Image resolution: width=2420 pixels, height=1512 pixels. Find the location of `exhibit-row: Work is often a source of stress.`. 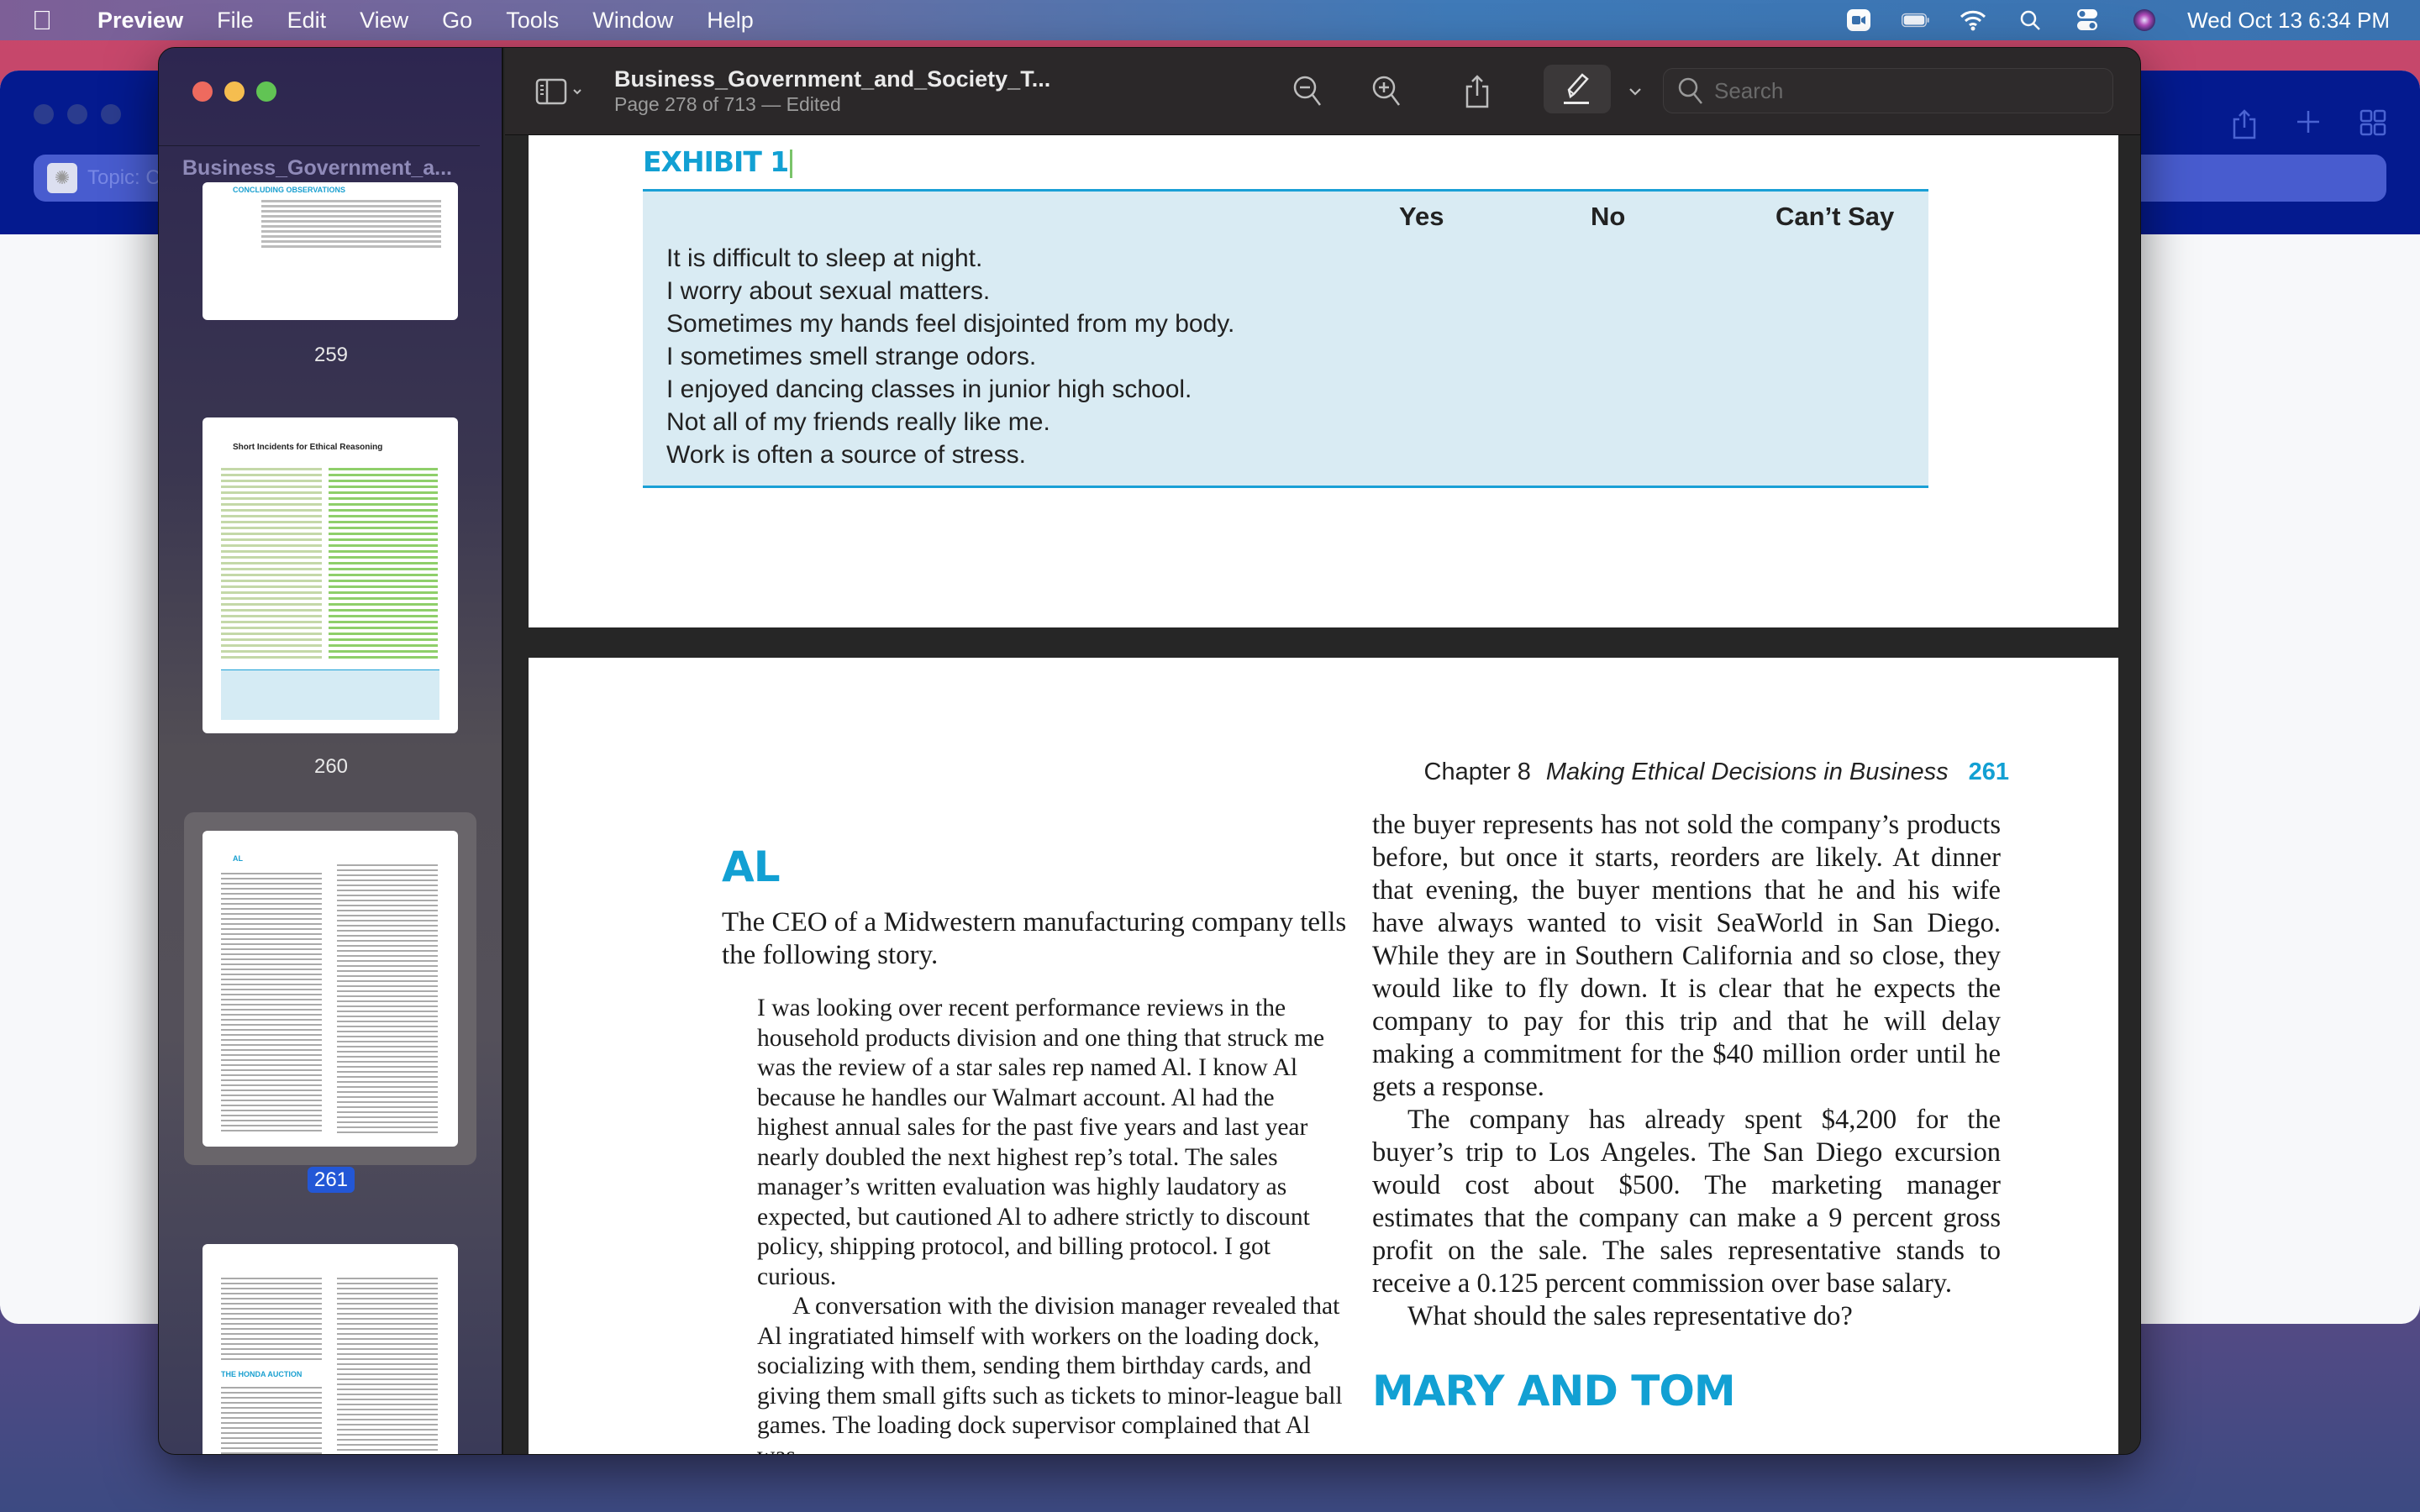

exhibit-row: Work is often a source of stress. is located at coordinates (846, 455).